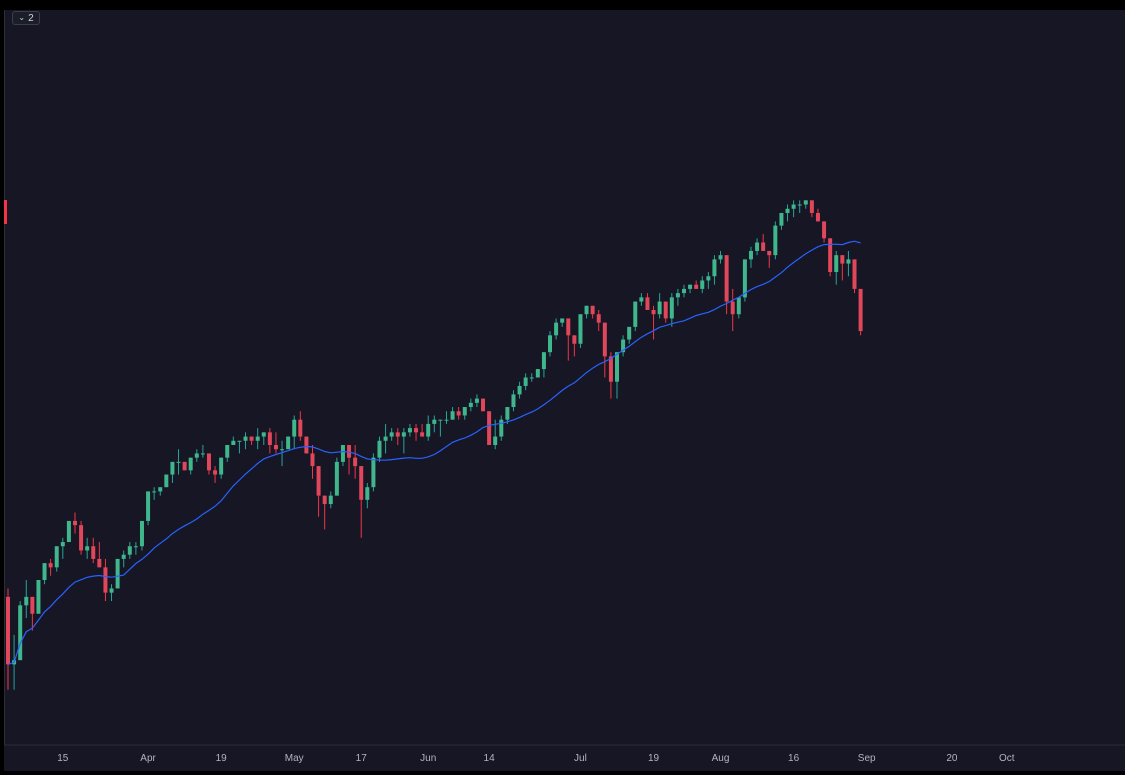 Image resolution: width=1125 pixels, height=775 pixels. Describe the element at coordinates (536, 758) in the screenshot. I see `x-axis-labels: 15 Apr 19 May 17 Jun 14 Jul 19 Aug 16 Sep 20 Oct` at that location.